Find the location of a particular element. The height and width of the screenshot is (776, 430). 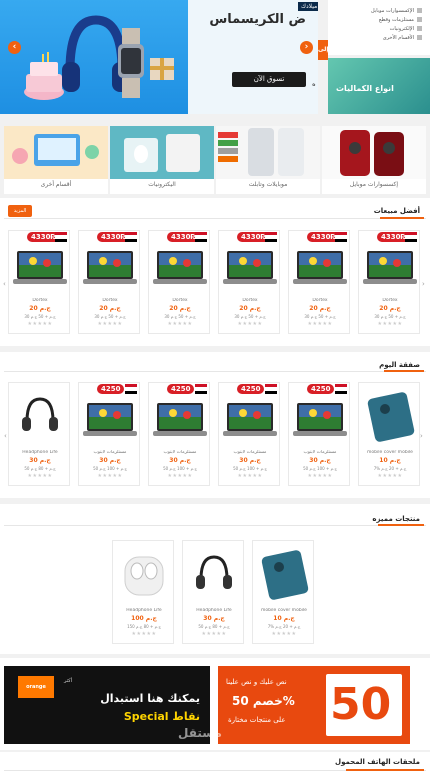

category-card-accessories: إكسسوارات موبايل is located at coordinates (374, 160).